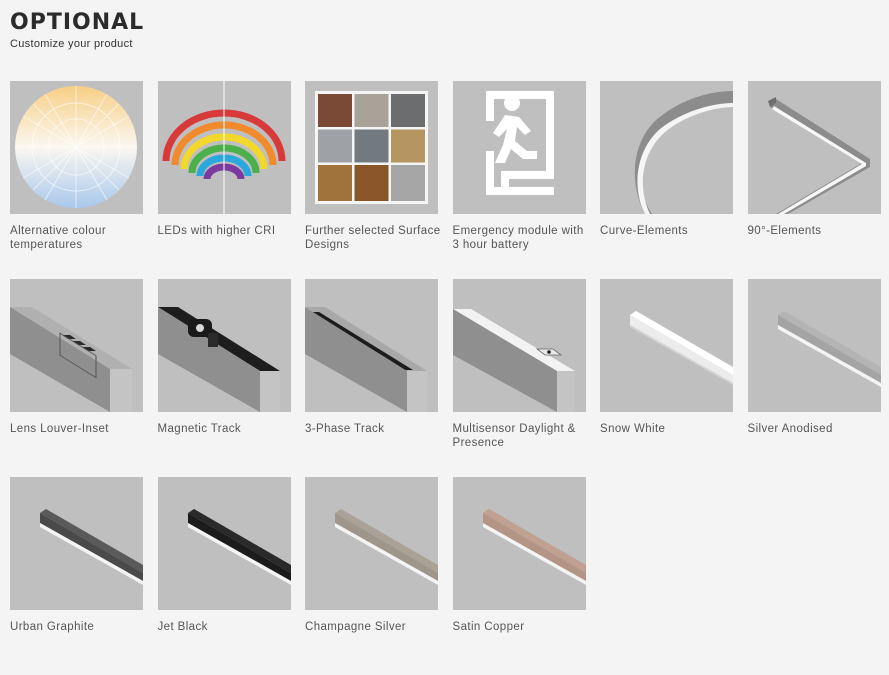 This screenshot has width=889, height=675. I want to click on option-label: Magnetic Track, so click(199, 429).